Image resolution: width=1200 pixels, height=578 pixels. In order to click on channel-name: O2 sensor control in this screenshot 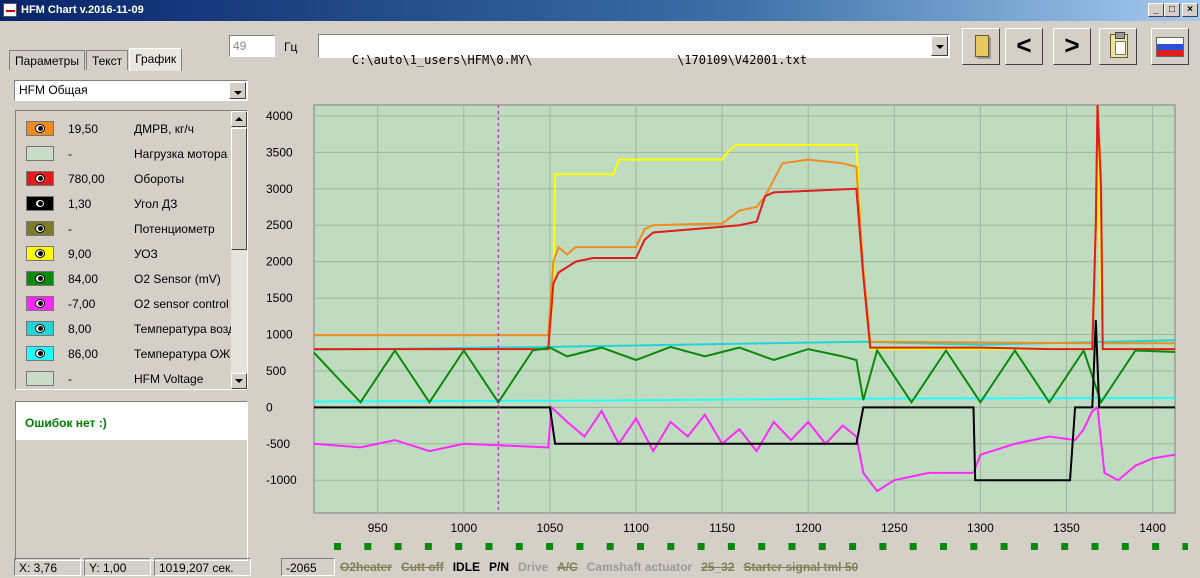, I will do `click(181, 304)`.